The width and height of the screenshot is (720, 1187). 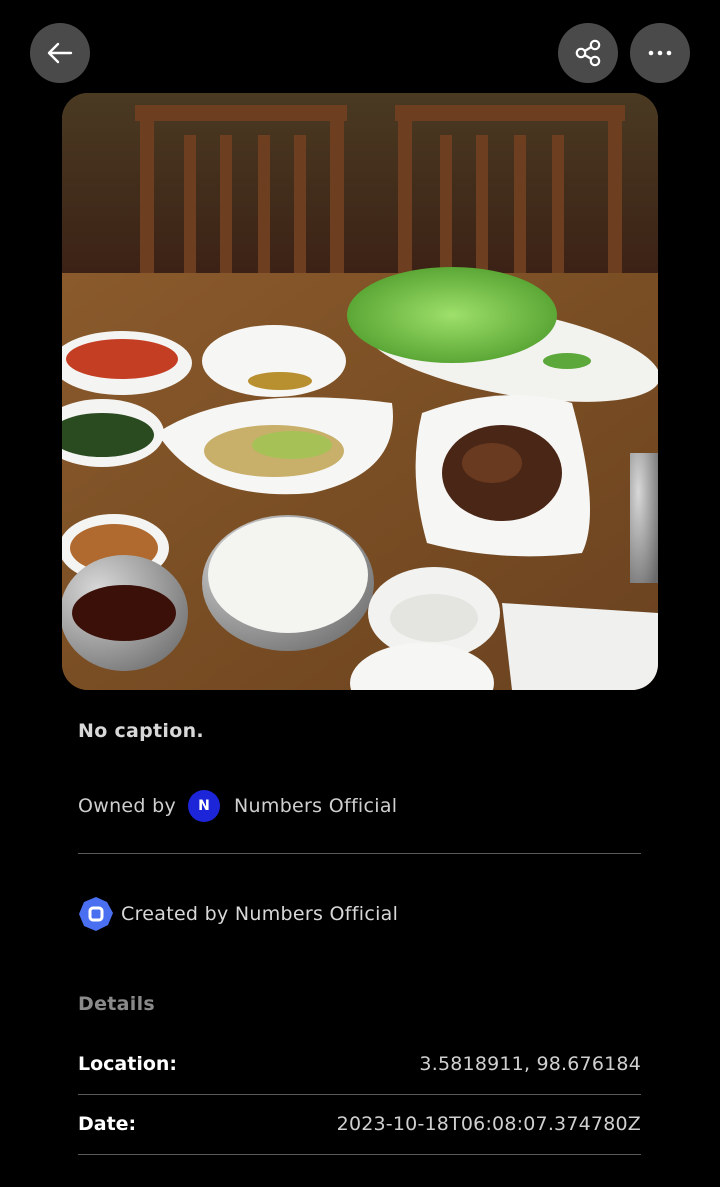 What do you see at coordinates (96, 914) in the screenshot?
I see `numbers-logo-icon` at bounding box center [96, 914].